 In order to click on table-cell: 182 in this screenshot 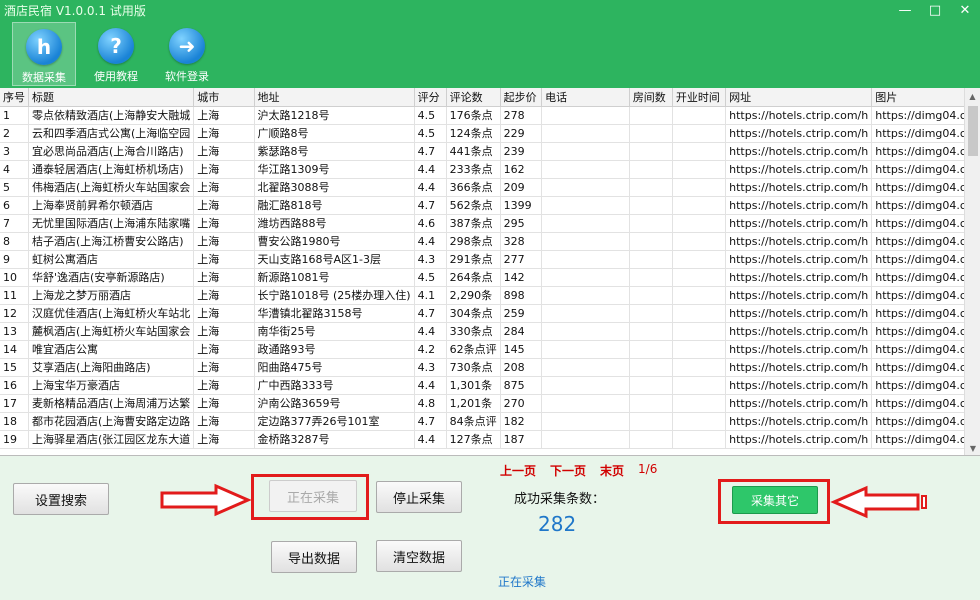, I will do `click(521, 421)`.